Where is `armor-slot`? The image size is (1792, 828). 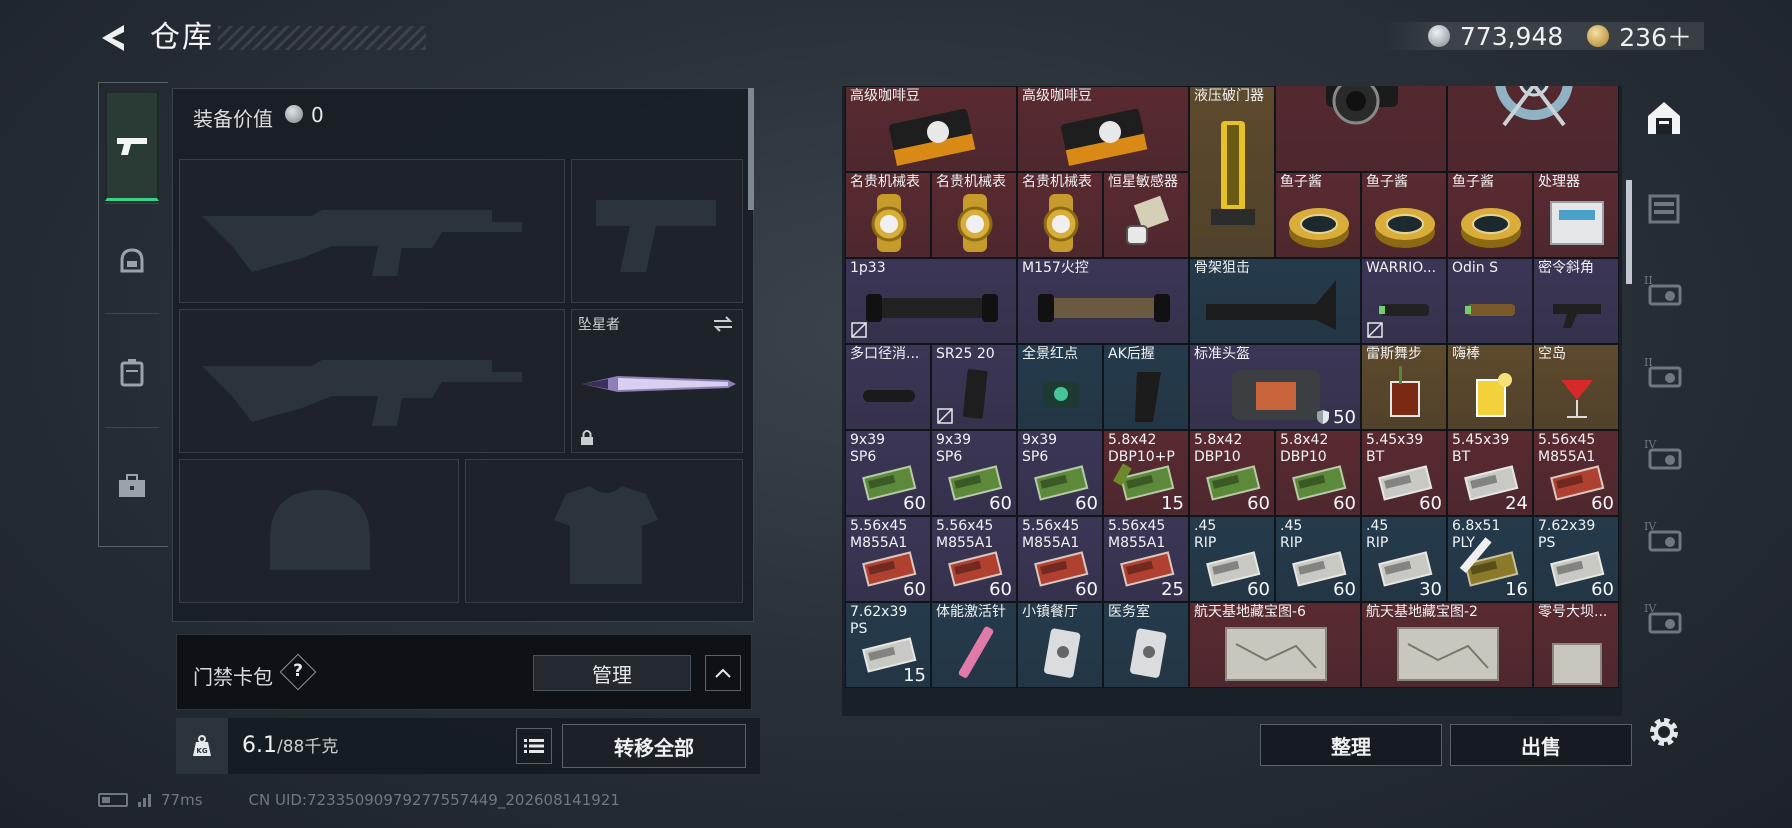
armor-slot is located at coordinates (604, 531).